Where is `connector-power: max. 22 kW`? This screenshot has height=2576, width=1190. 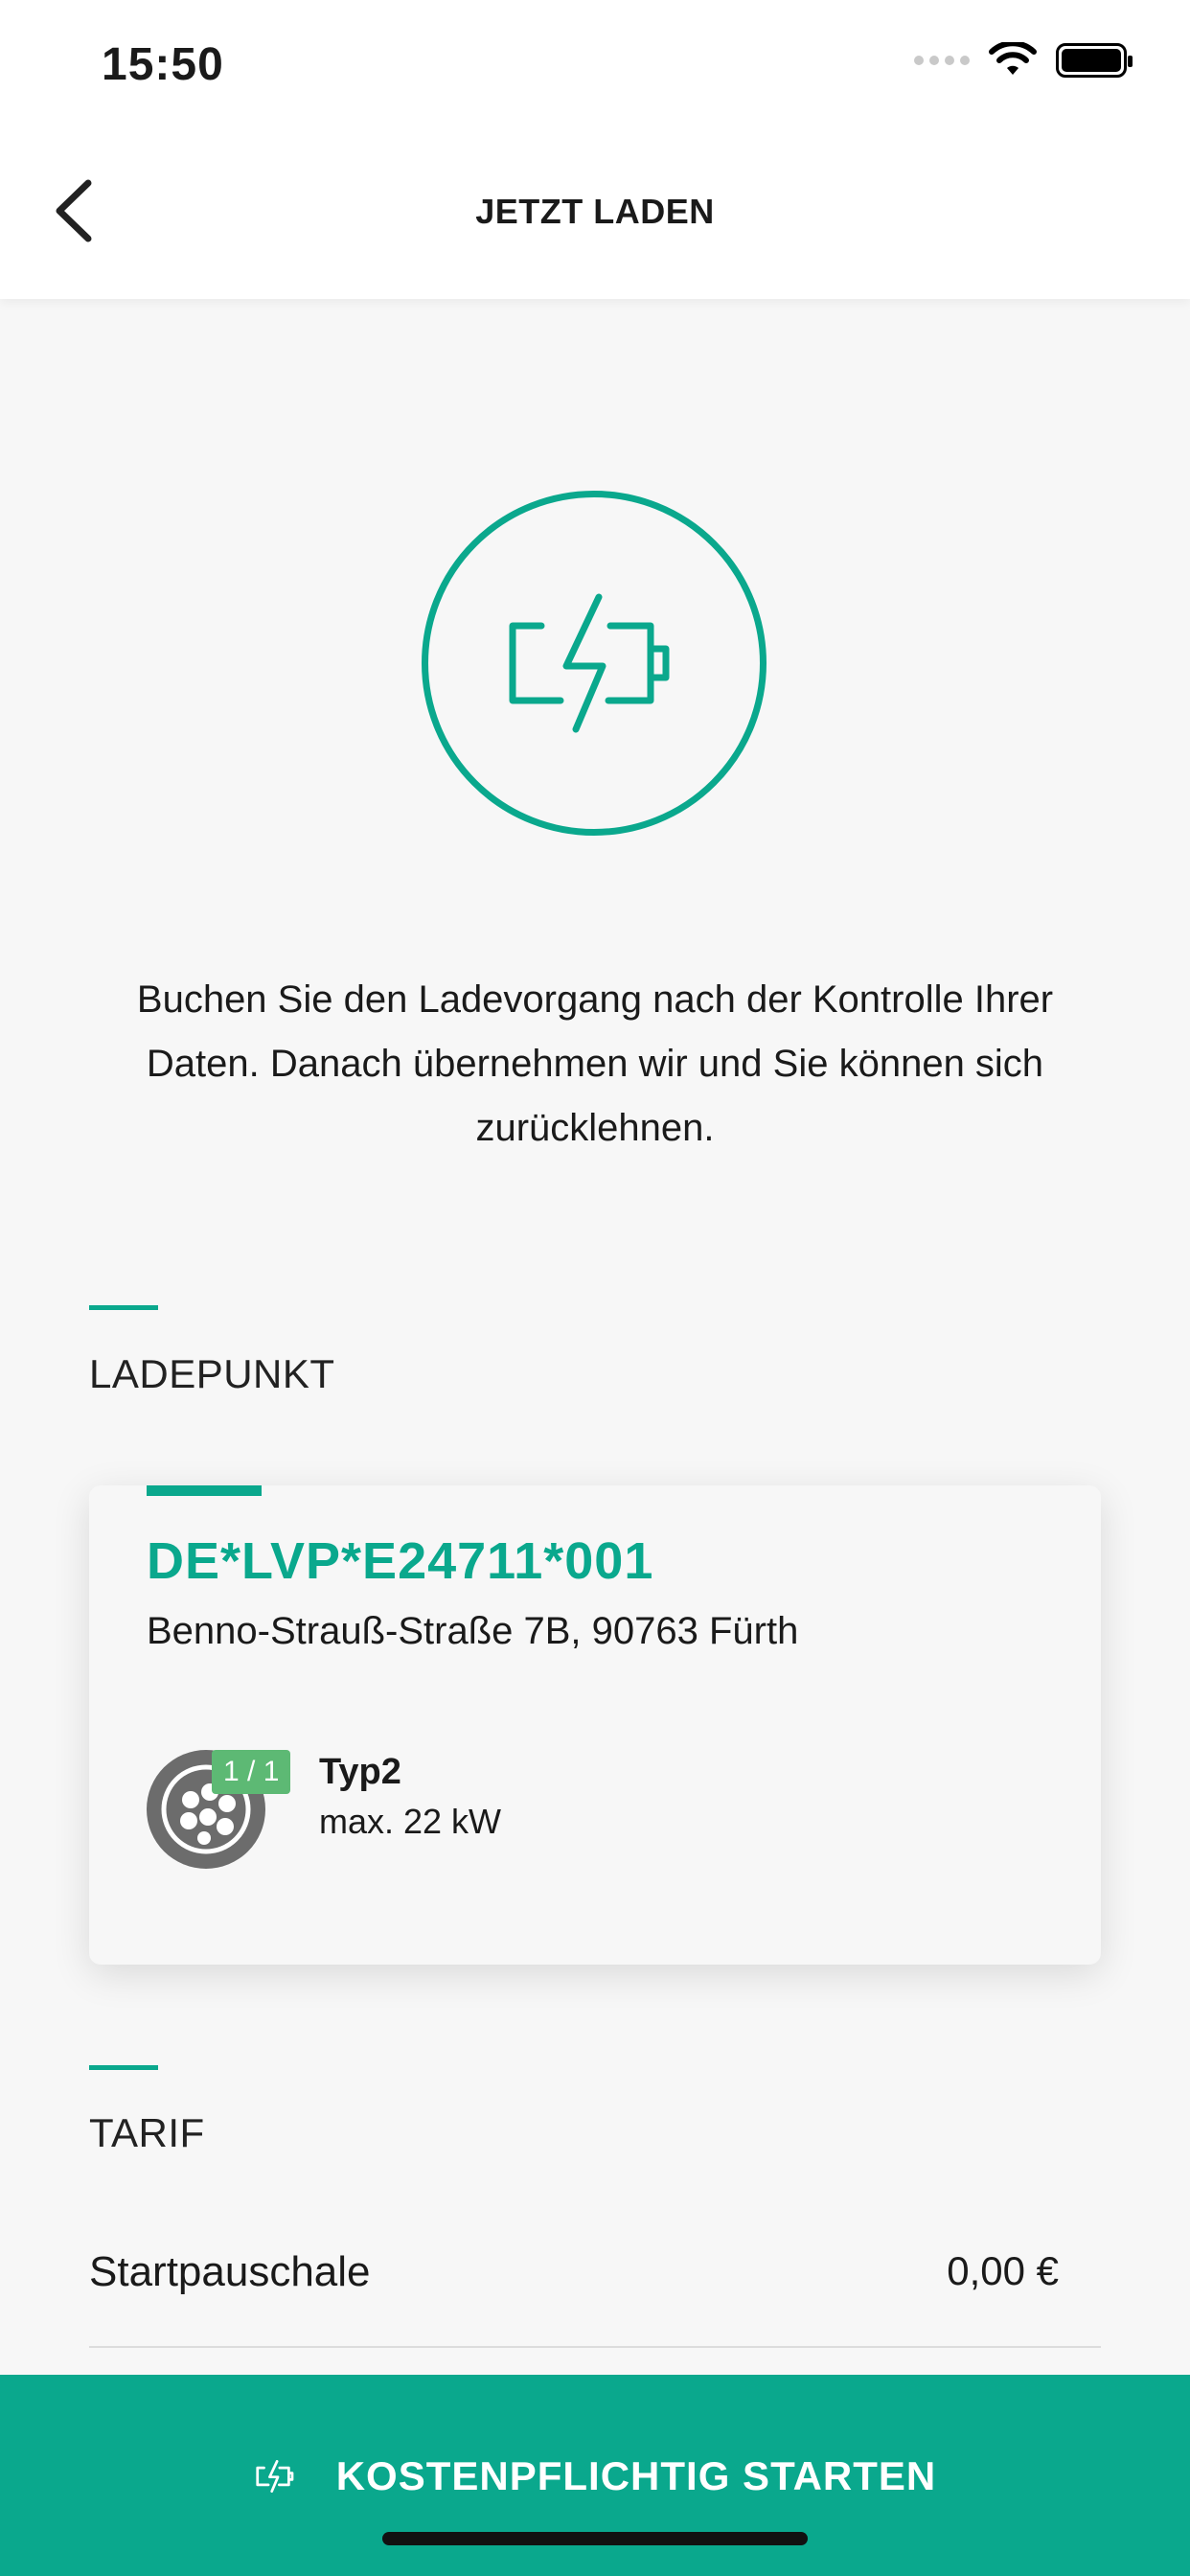
connector-power: max. 22 kW is located at coordinates (411, 1821).